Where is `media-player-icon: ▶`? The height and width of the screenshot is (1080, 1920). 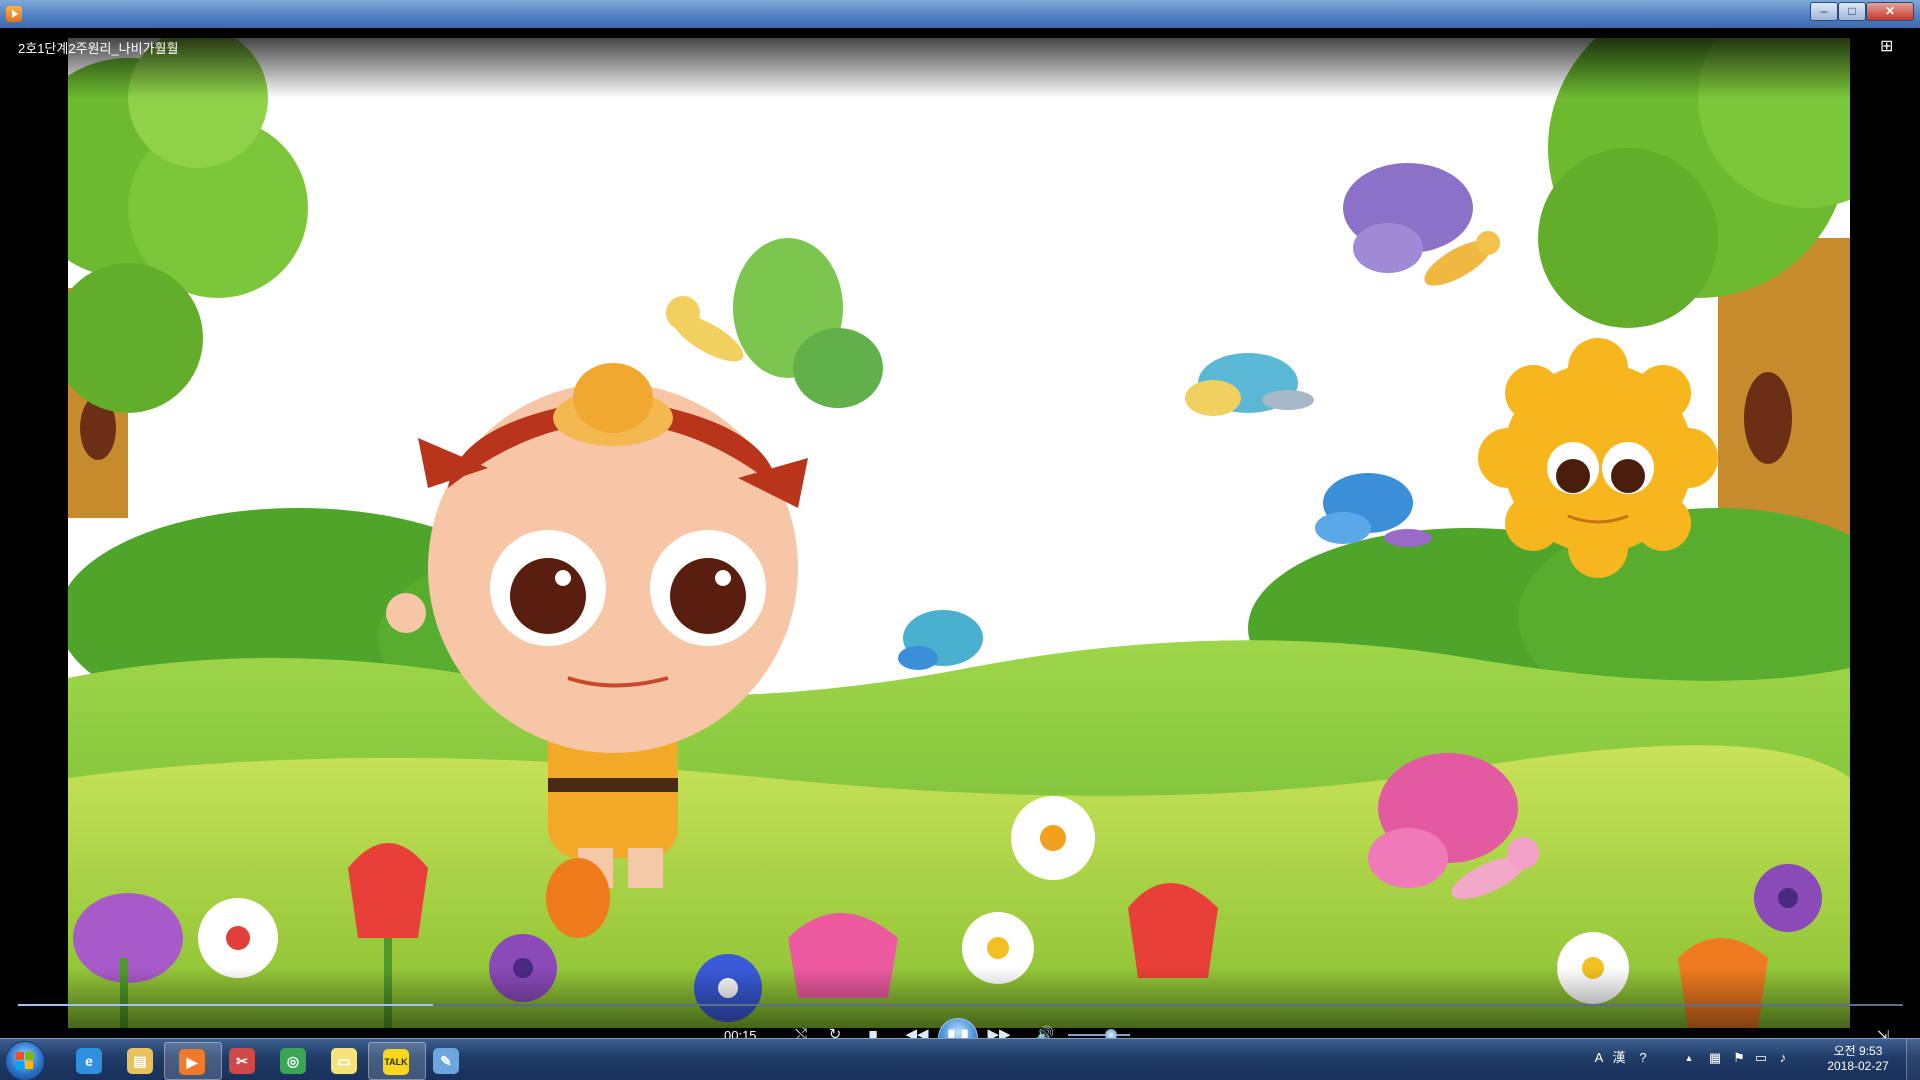
media-player-icon: ▶ is located at coordinates (192, 1062).